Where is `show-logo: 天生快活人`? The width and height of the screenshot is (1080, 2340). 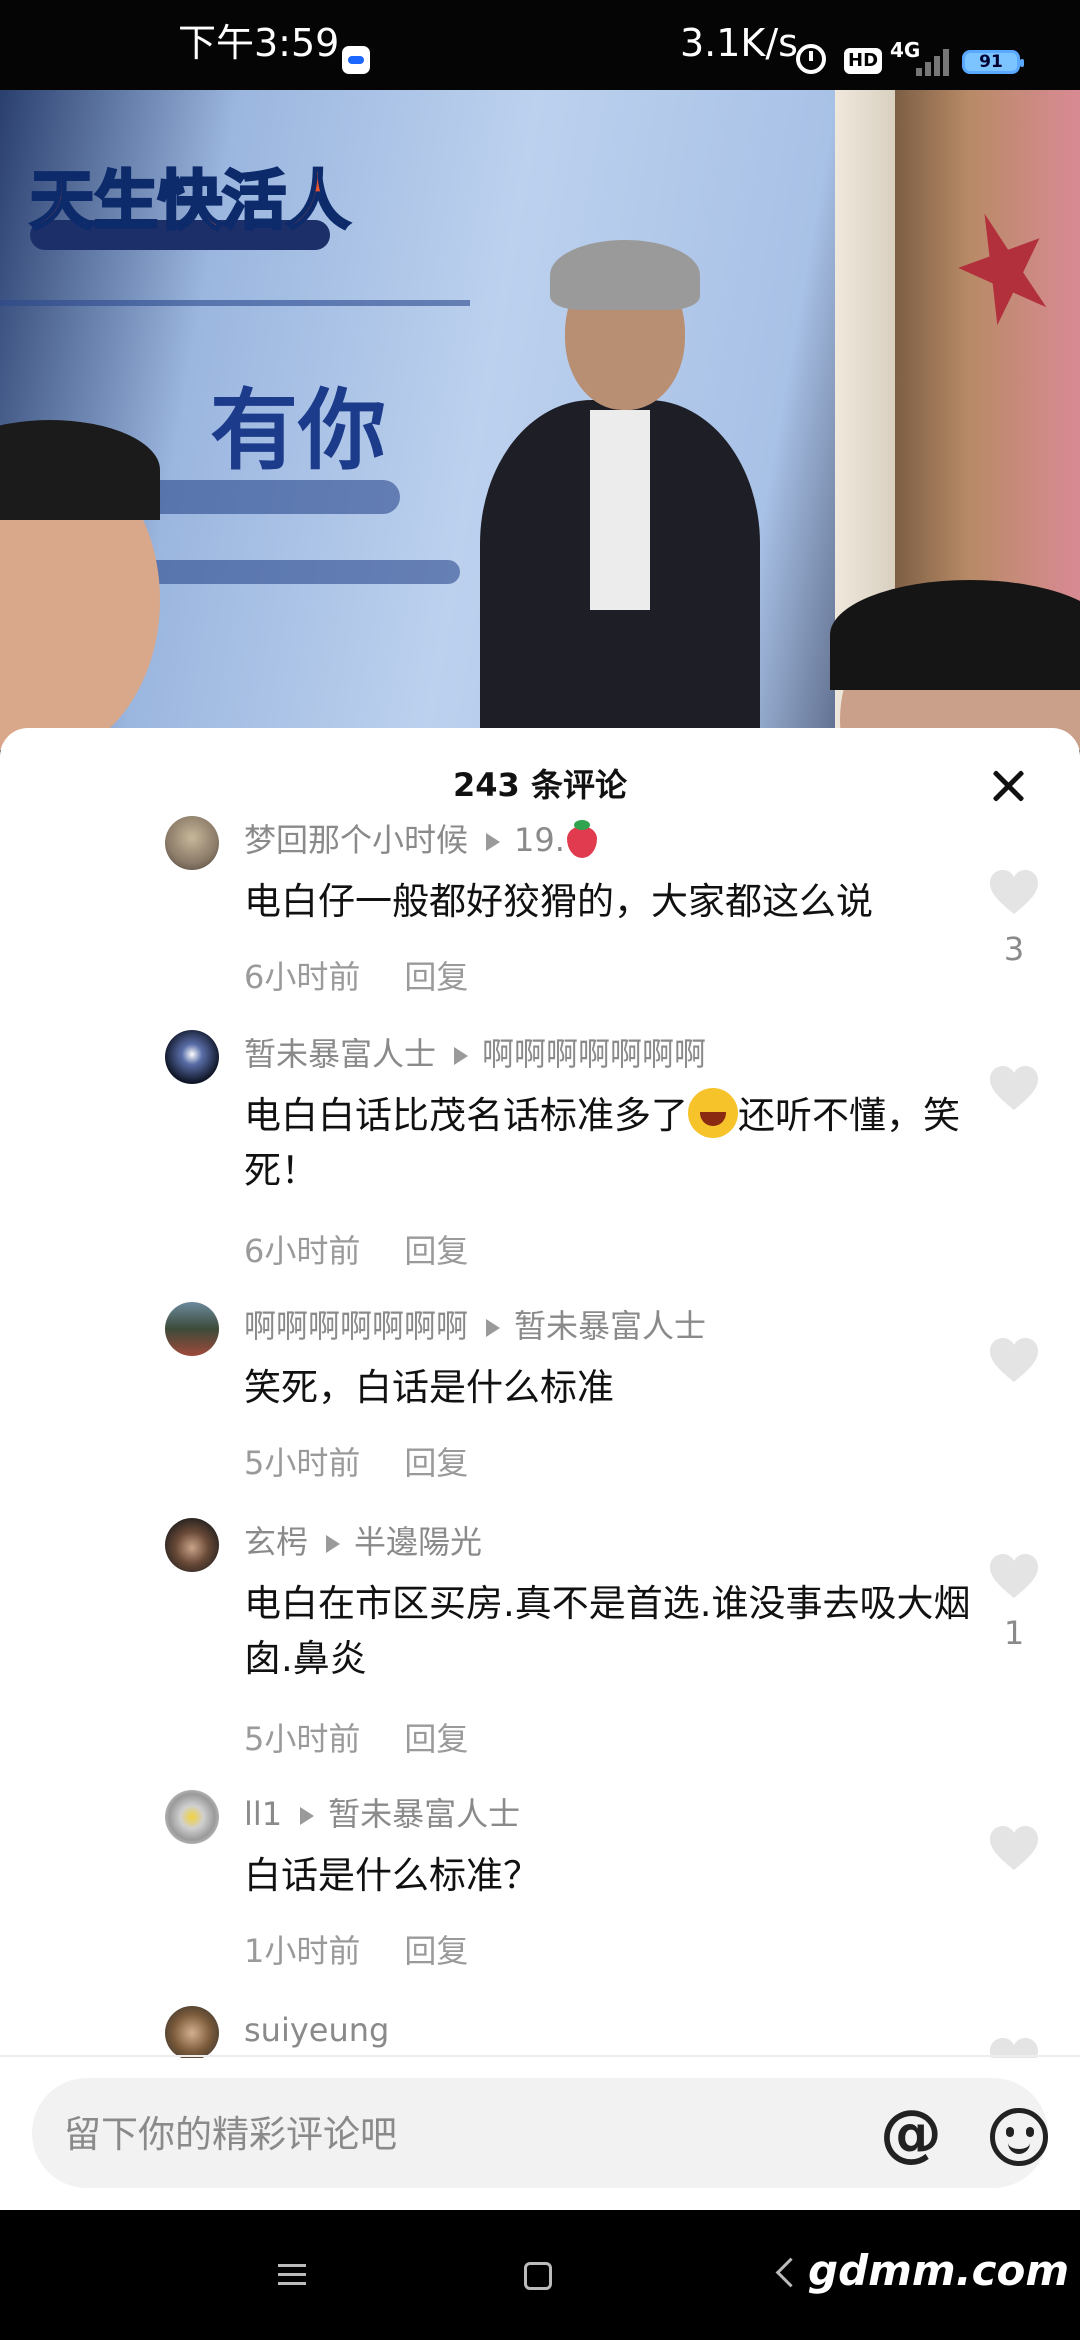 show-logo: 天生快活人 is located at coordinates (190, 202).